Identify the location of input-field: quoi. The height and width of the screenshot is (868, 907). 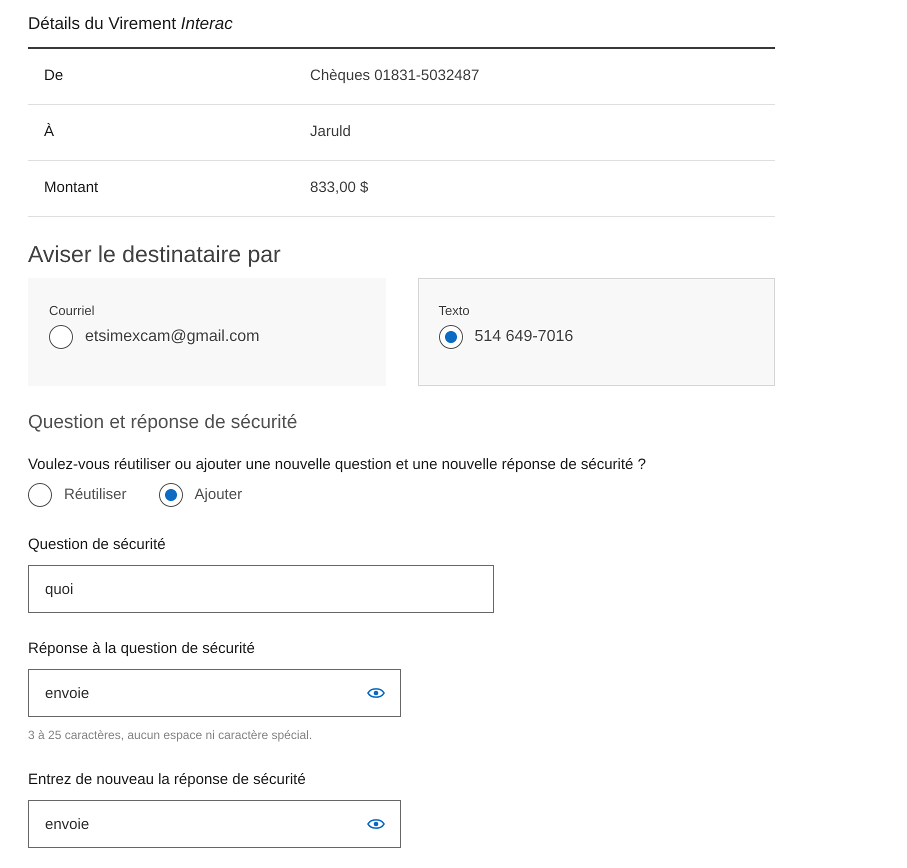
(261, 589).